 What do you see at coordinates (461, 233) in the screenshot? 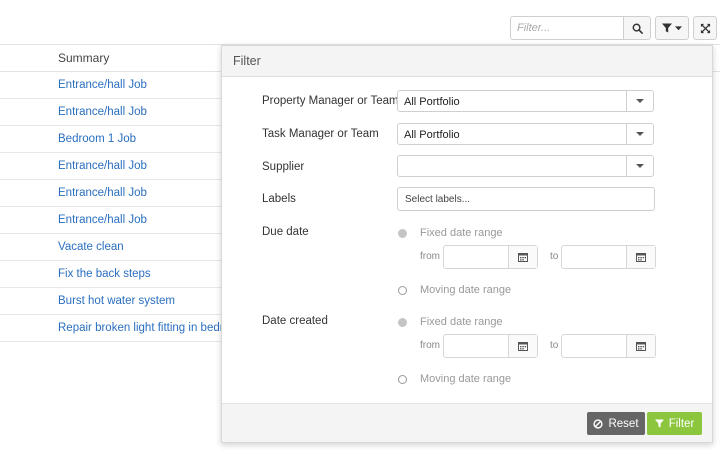
I see `due-fixed-range-label: Fixed date range` at bounding box center [461, 233].